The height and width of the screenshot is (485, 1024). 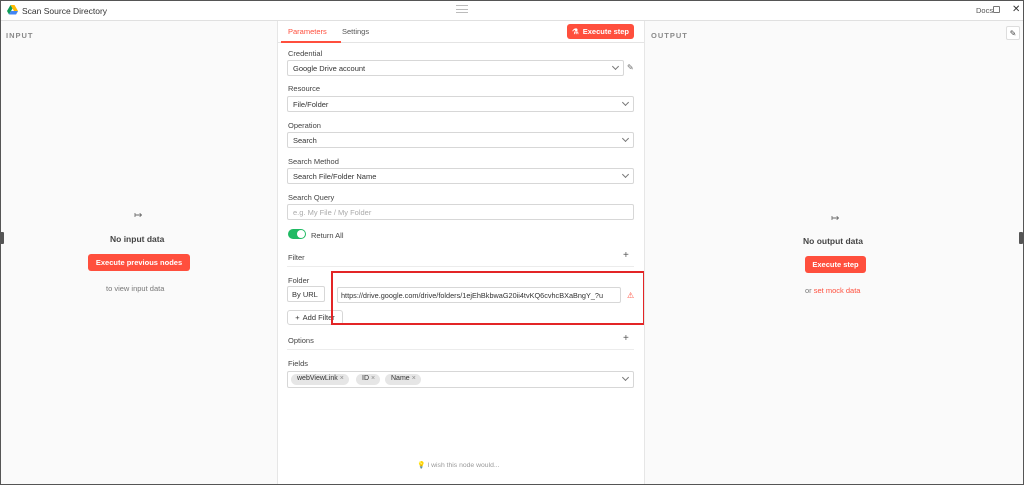 I want to click on lightbulb-icon: 💡, so click(x=421, y=465).